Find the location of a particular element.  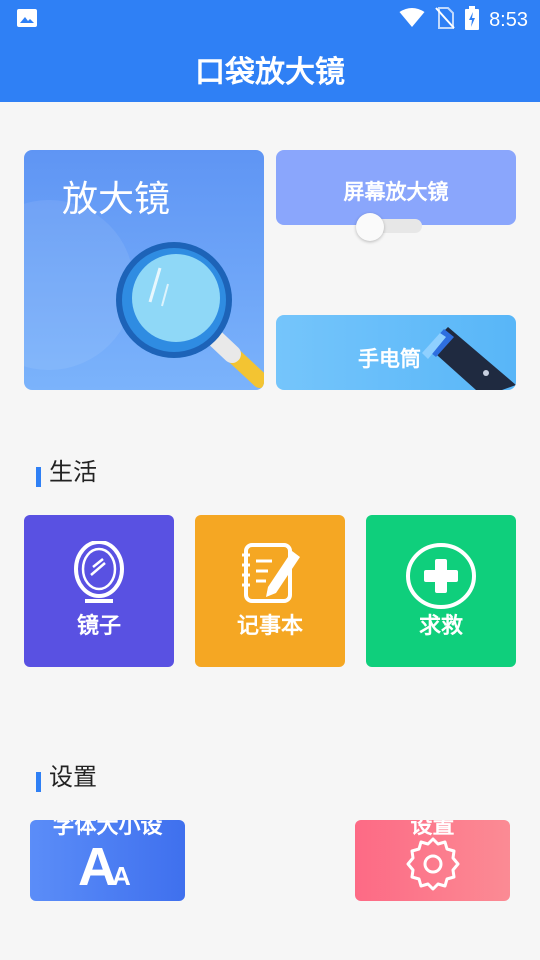

screen-magnifier-card: 屏幕放大镜 is located at coordinates (396, 187).